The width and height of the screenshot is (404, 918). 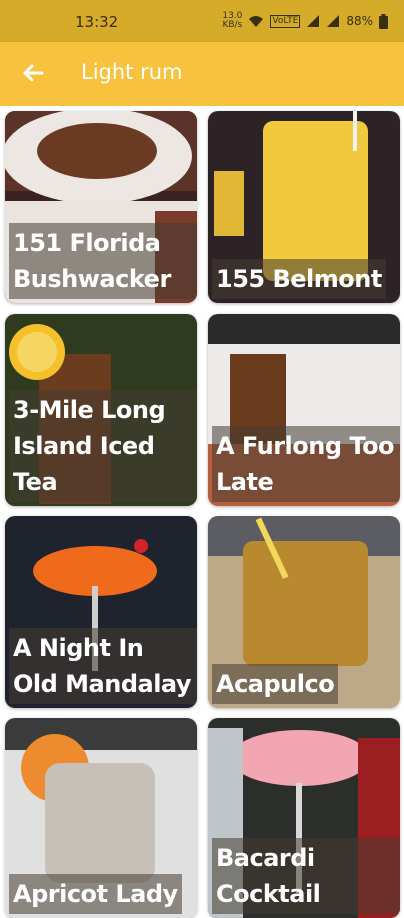 What do you see at coordinates (103, 261) in the screenshot?
I see `cocktail-name: 151 Florida Bushwacker` at bounding box center [103, 261].